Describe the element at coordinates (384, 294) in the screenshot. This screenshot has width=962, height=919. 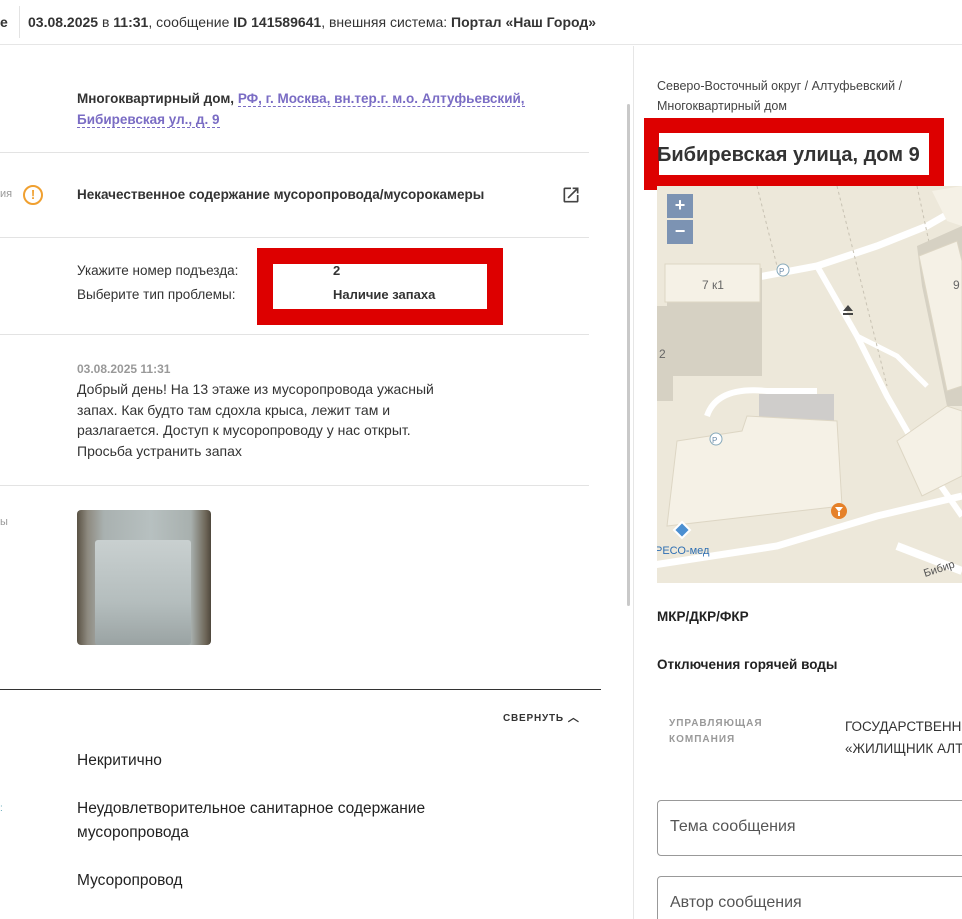
I see `answer-value: Наличие запаха` at that location.